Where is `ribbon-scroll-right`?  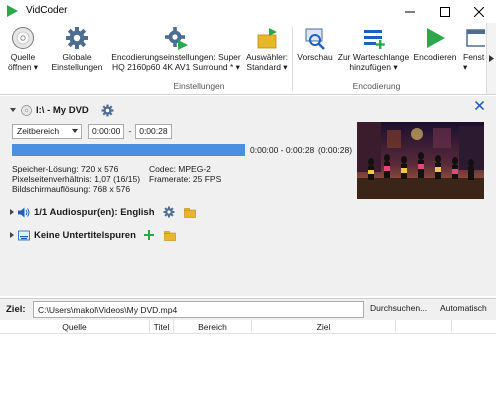
ribbon-scroll-right is located at coordinates (491, 58).